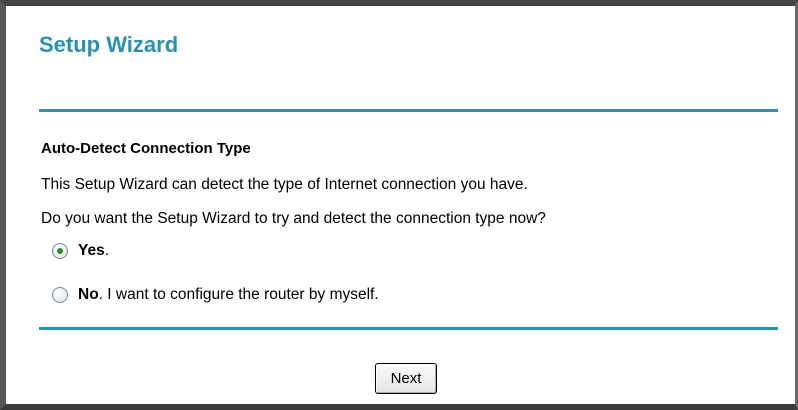  I want to click on top-divider, so click(408, 110).